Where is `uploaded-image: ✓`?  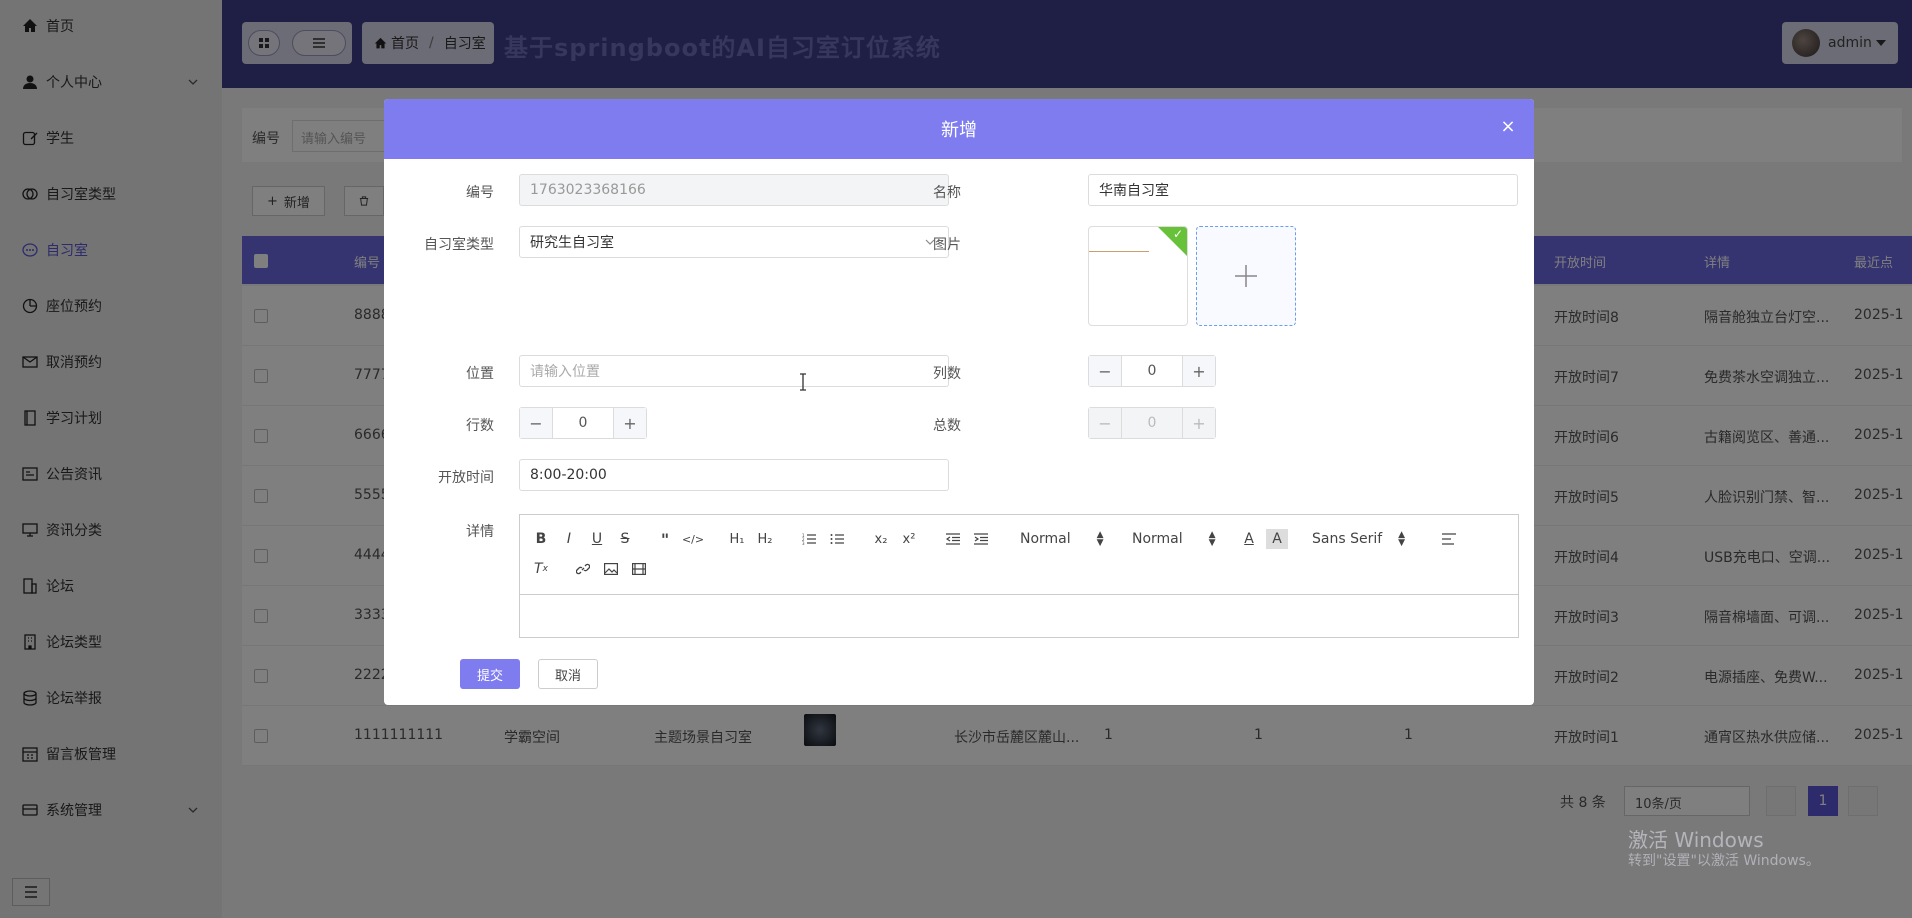 uploaded-image: ✓ is located at coordinates (1138, 276).